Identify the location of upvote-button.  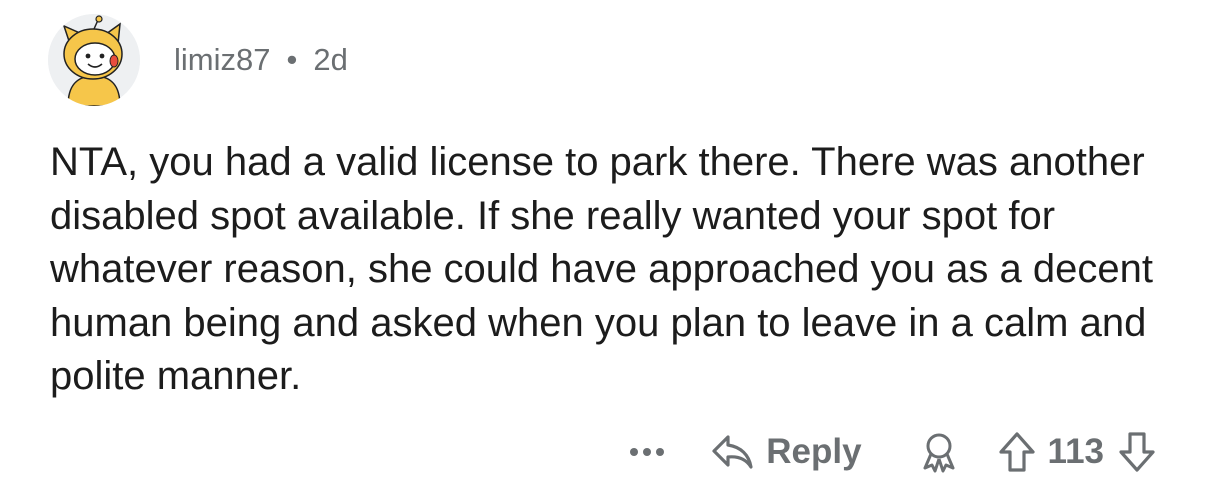
(1017, 452).